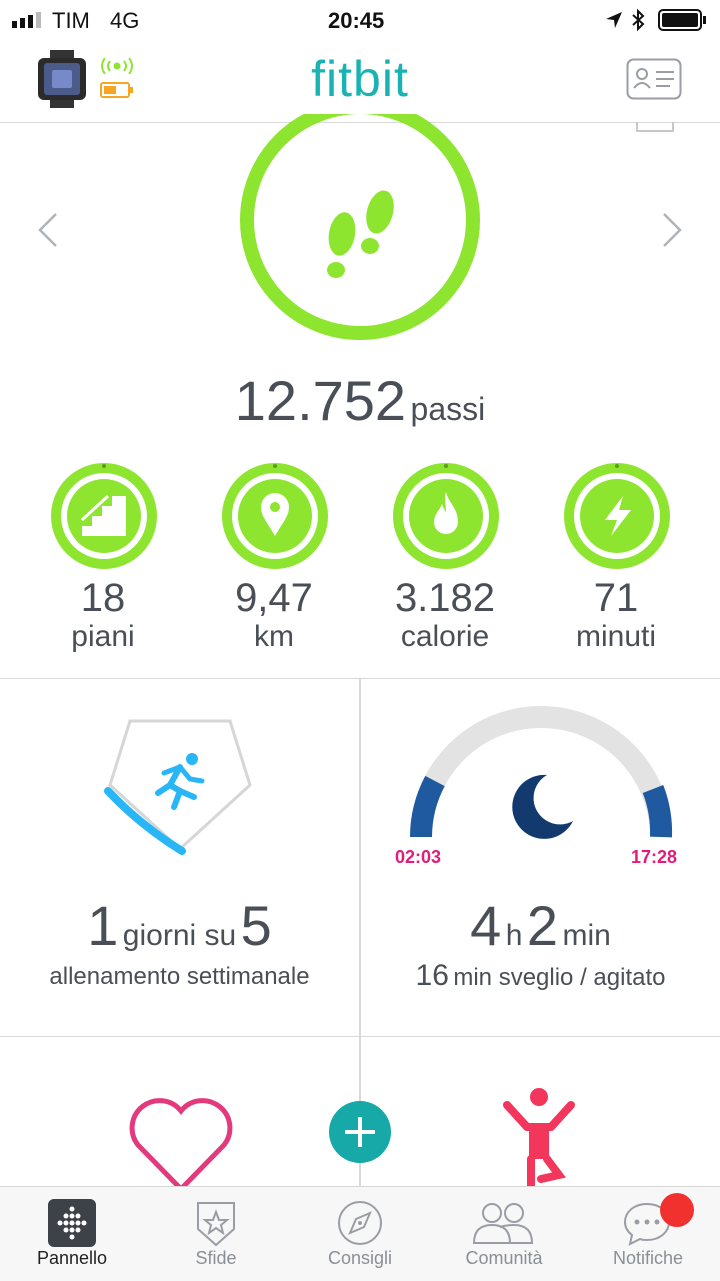 The height and width of the screenshot is (1281, 720). I want to click on clock: 20:45, so click(356, 20).